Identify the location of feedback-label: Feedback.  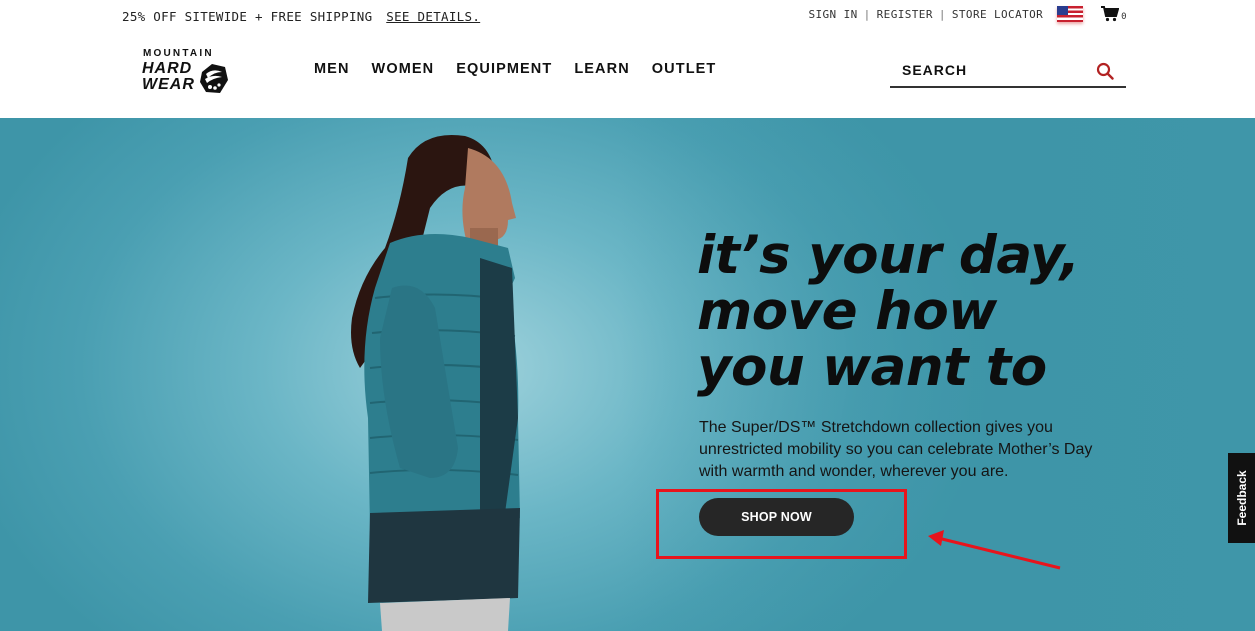
(1241, 498).